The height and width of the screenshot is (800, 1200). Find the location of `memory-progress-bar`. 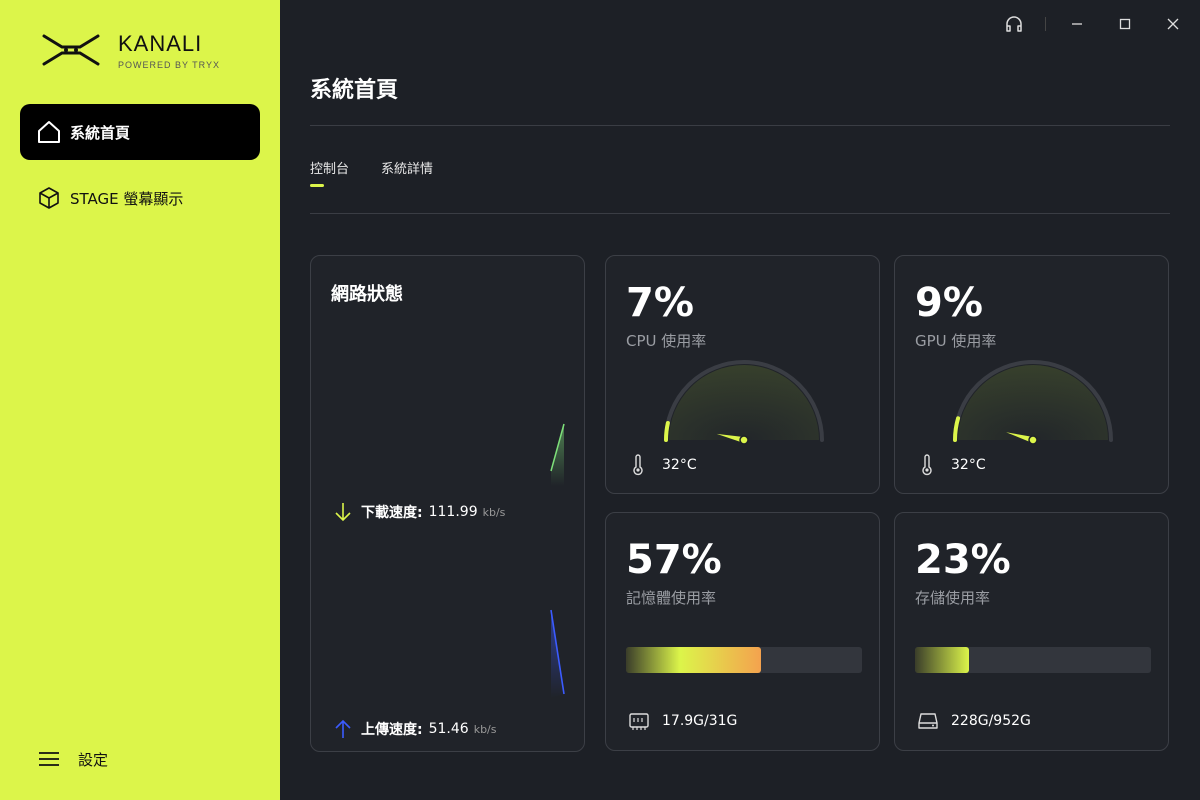

memory-progress-bar is located at coordinates (744, 660).